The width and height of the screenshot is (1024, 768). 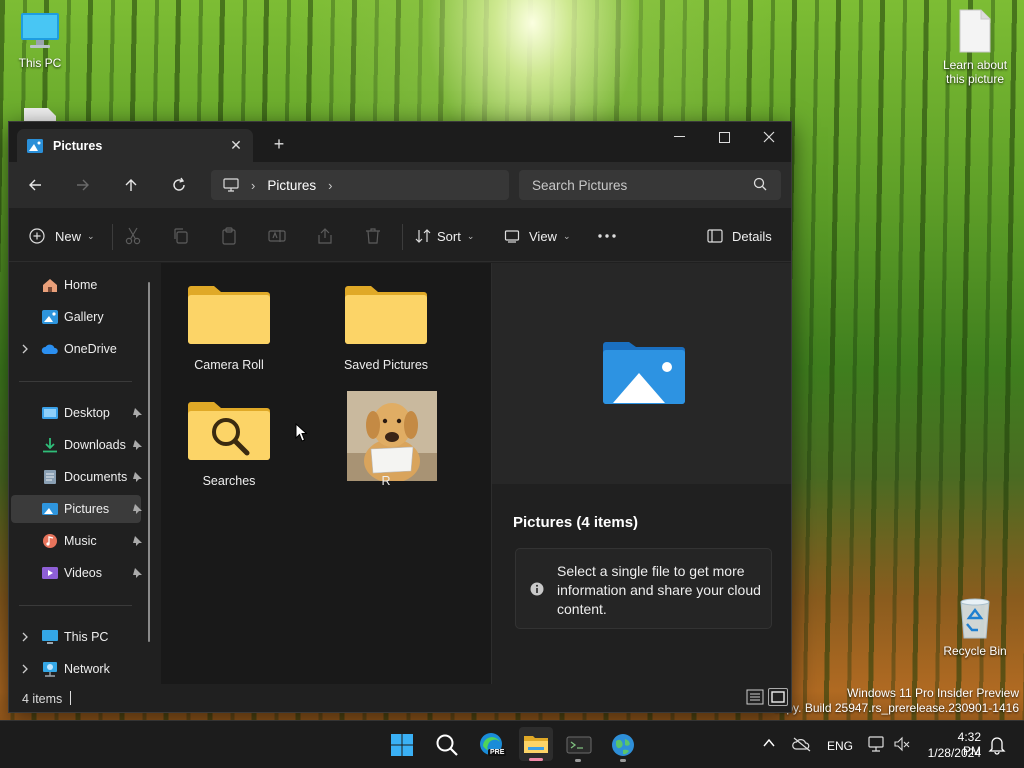 What do you see at coordinates (40, 31) in the screenshot?
I see `monitor-icon` at bounding box center [40, 31].